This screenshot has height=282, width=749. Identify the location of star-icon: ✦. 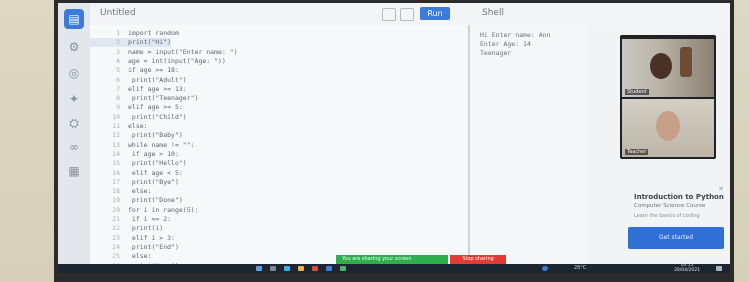
(74, 99).